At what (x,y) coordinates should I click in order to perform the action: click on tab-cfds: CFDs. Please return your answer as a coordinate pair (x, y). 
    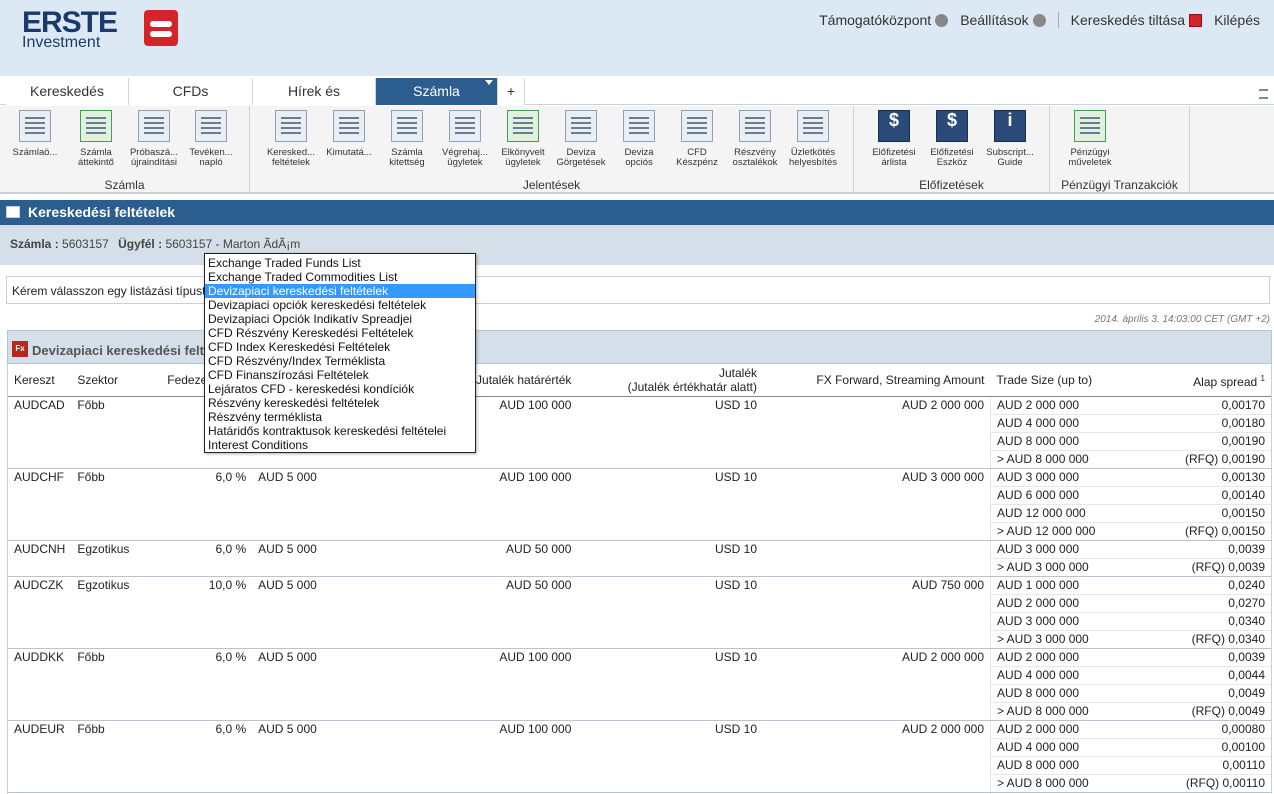
    Looking at the image, I should click on (191, 91).